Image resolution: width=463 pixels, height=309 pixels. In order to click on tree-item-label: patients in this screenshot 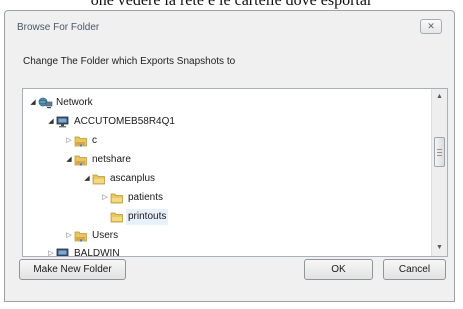, I will do `click(146, 197)`.